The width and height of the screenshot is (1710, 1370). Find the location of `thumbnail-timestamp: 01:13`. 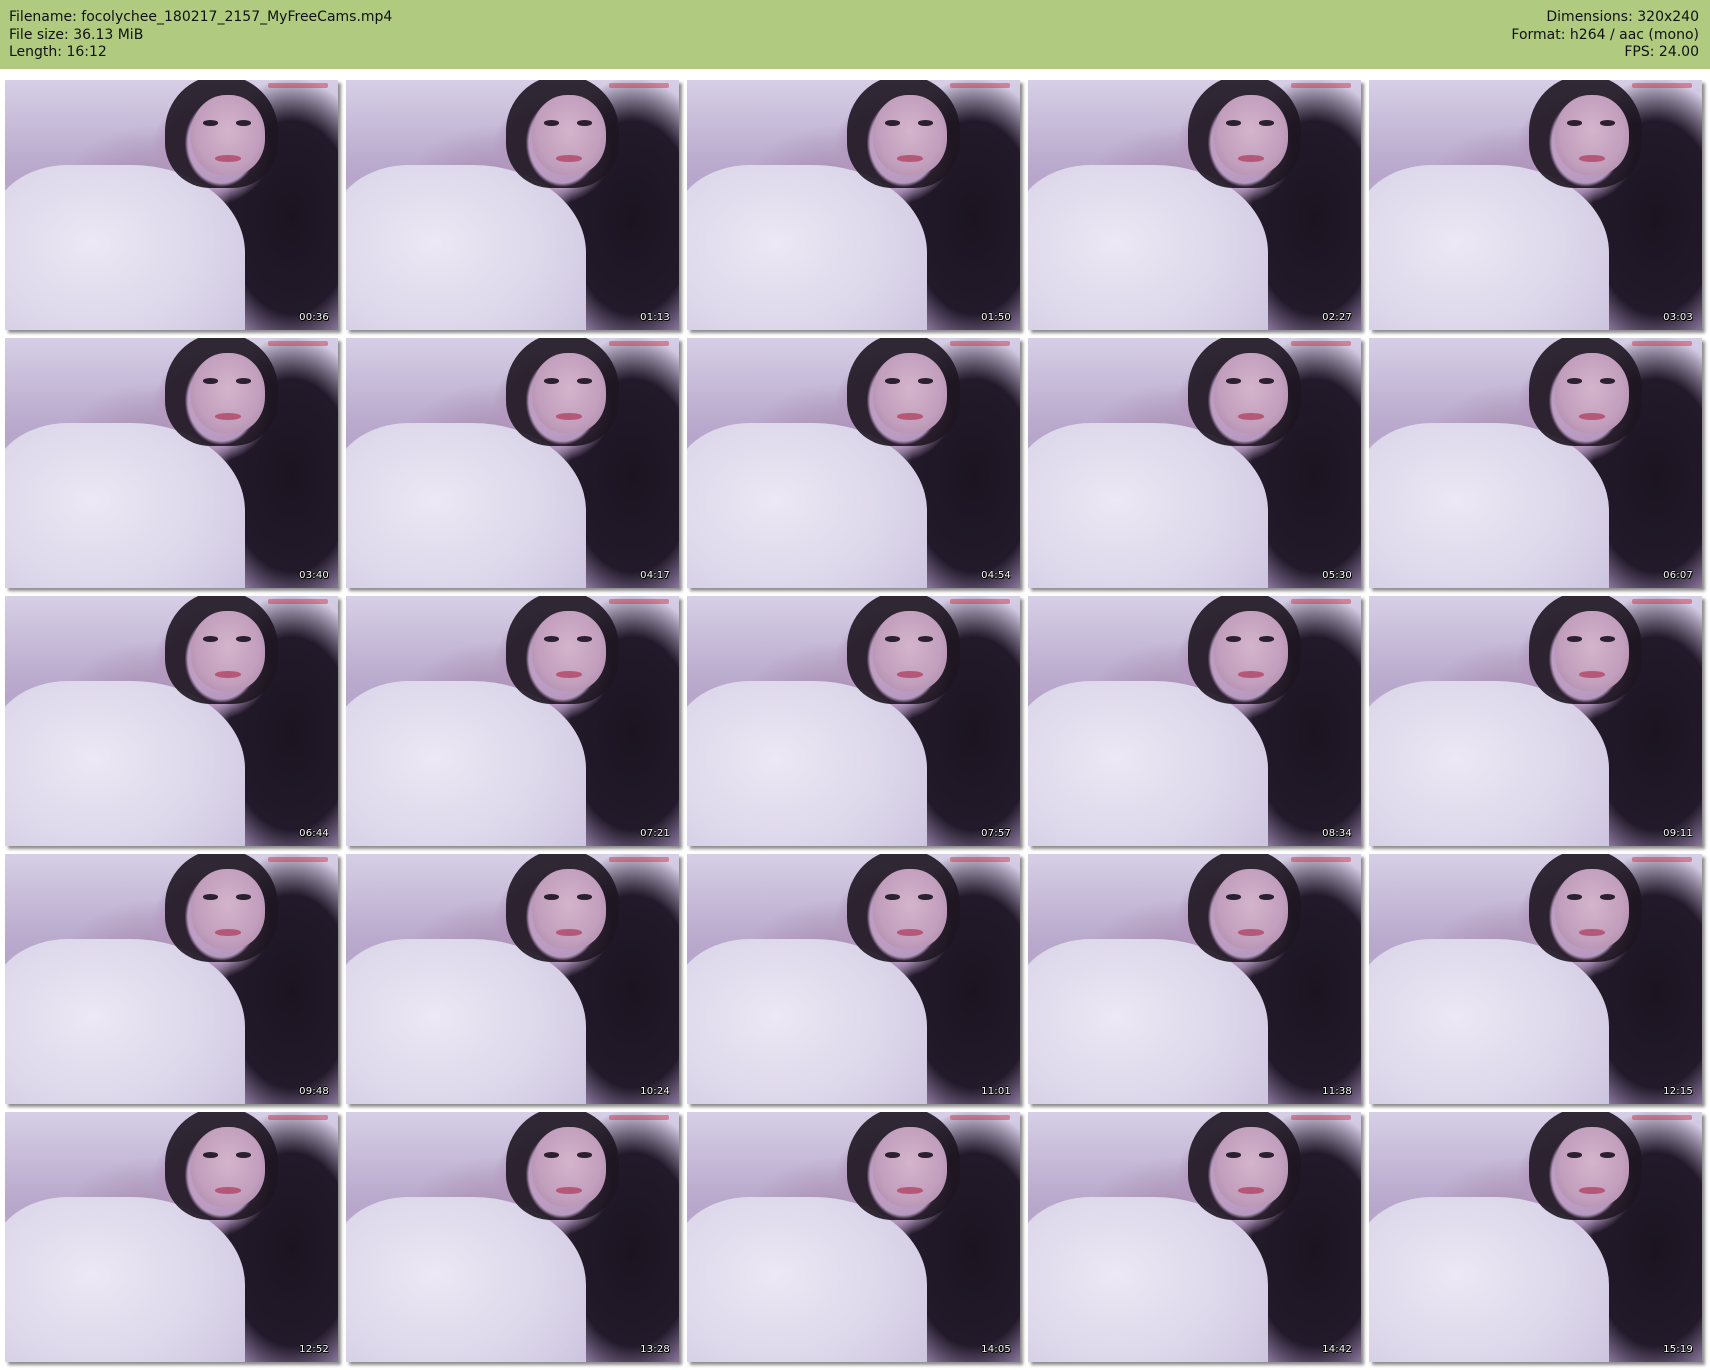

thumbnail-timestamp: 01:13 is located at coordinates (655, 317).